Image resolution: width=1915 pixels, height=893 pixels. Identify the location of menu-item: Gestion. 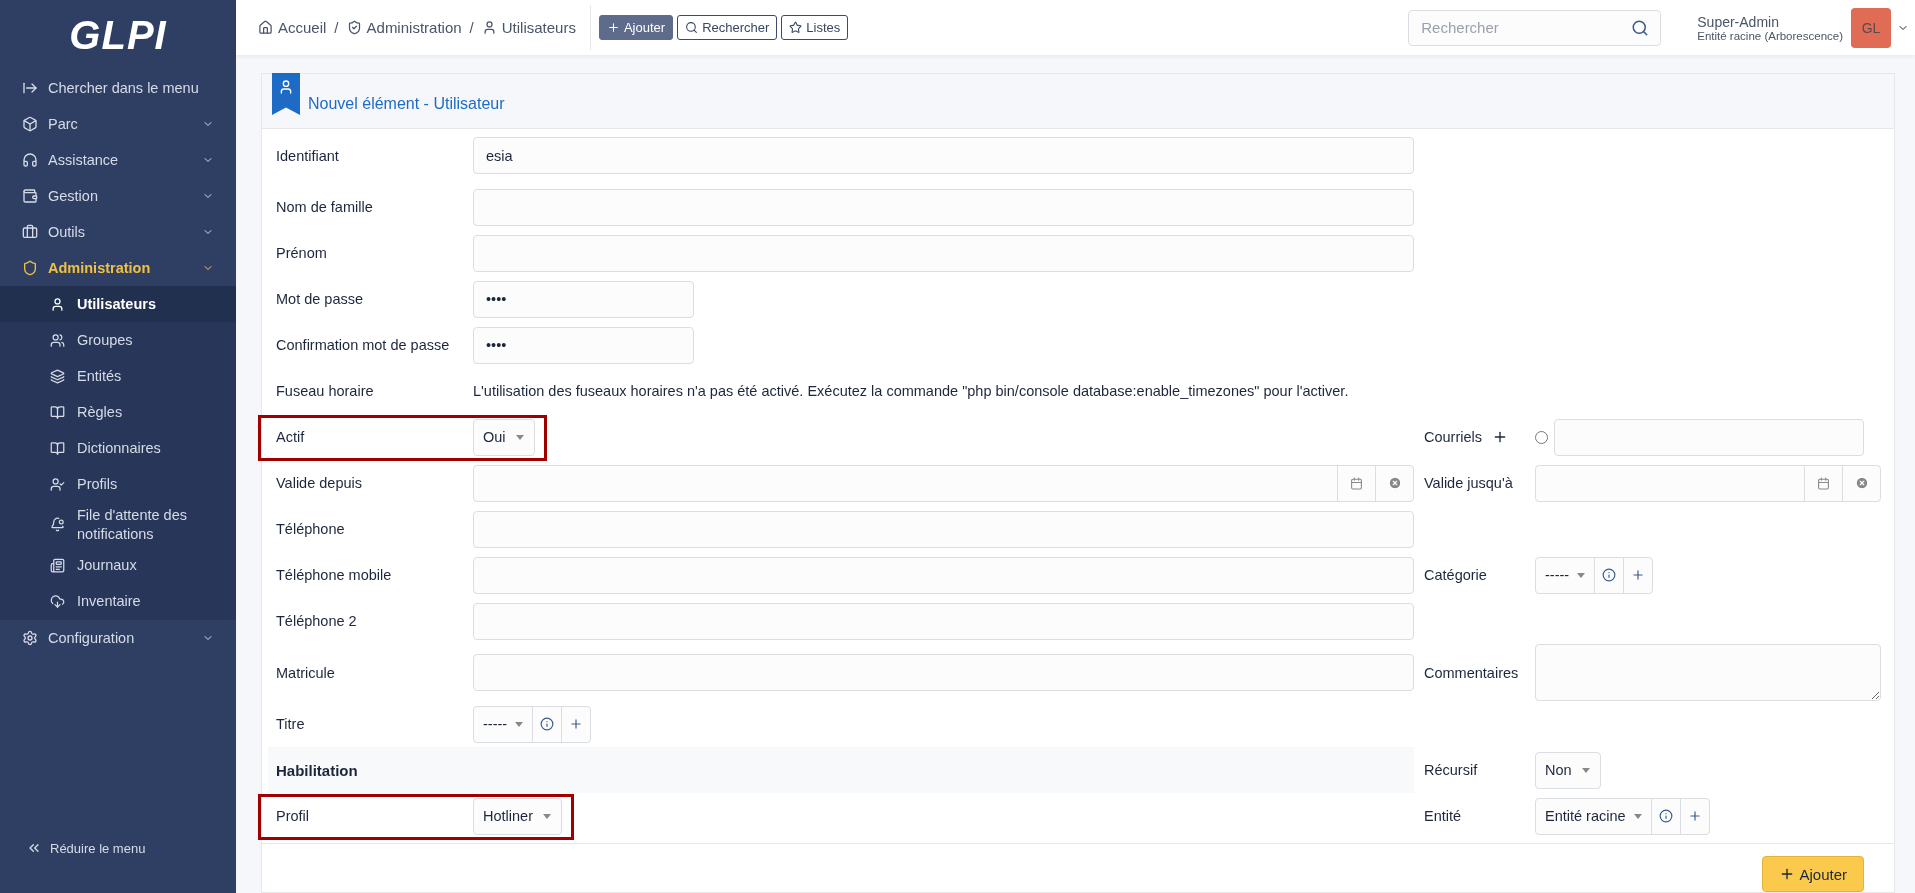
(118, 196).